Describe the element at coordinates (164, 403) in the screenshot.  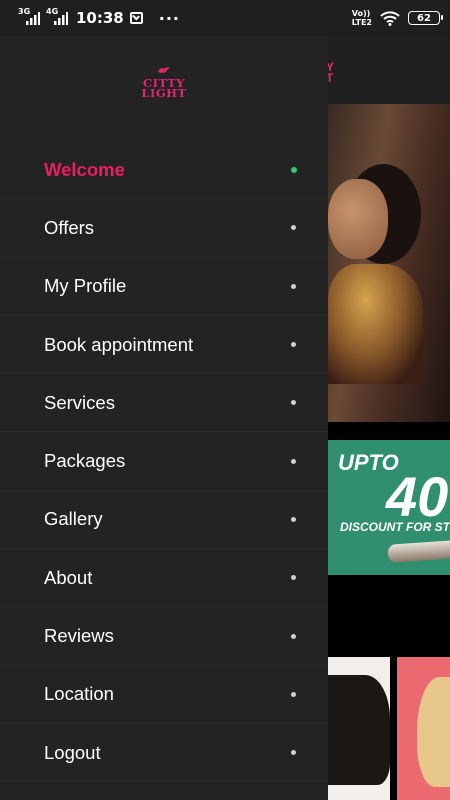
I see `menu-item-services: Services` at that location.